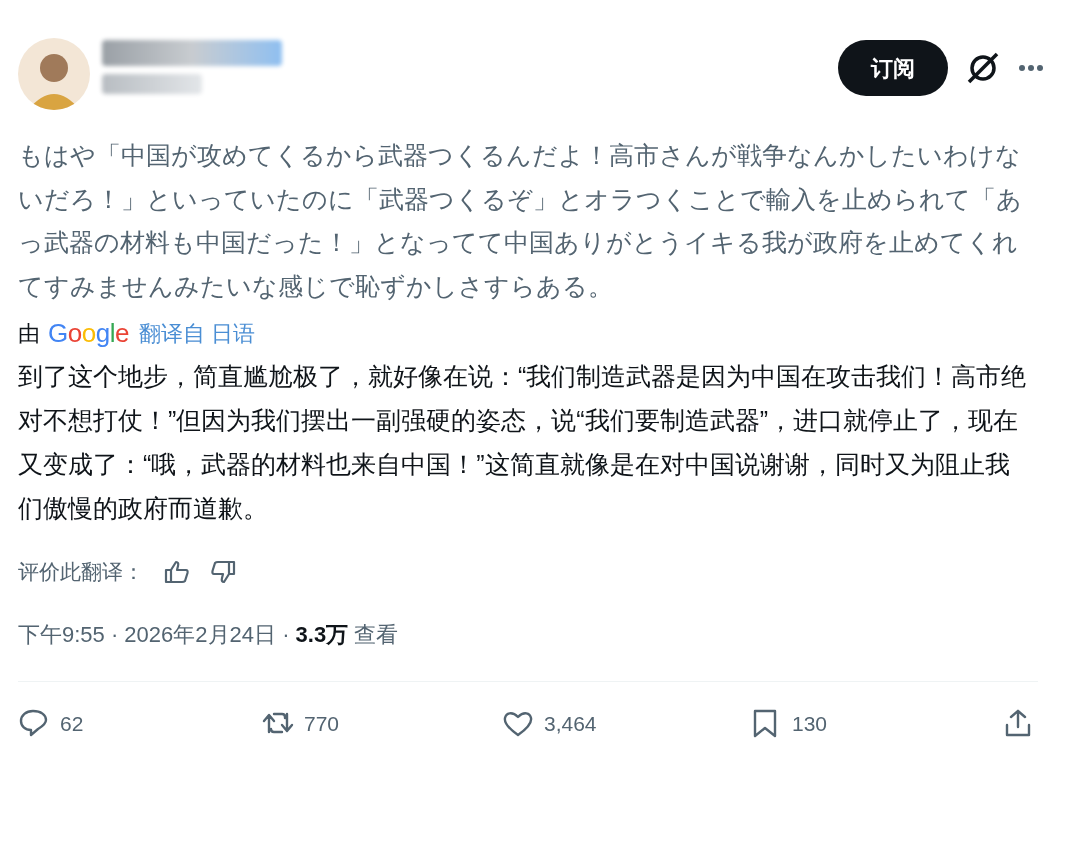 The height and width of the screenshot is (850, 1066). What do you see at coordinates (1031, 68) in the screenshot?
I see `more-icon` at bounding box center [1031, 68].